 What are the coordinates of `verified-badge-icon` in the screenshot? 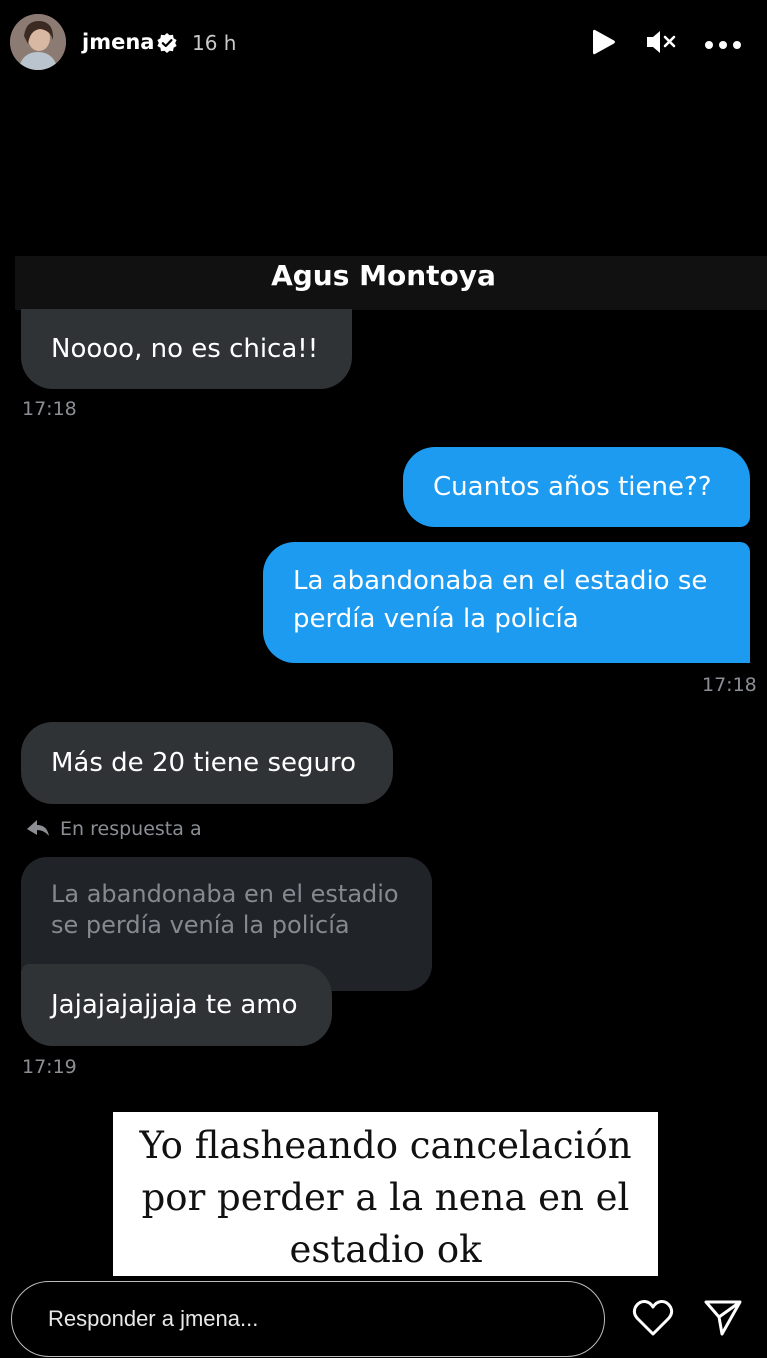 It's located at (167, 43).